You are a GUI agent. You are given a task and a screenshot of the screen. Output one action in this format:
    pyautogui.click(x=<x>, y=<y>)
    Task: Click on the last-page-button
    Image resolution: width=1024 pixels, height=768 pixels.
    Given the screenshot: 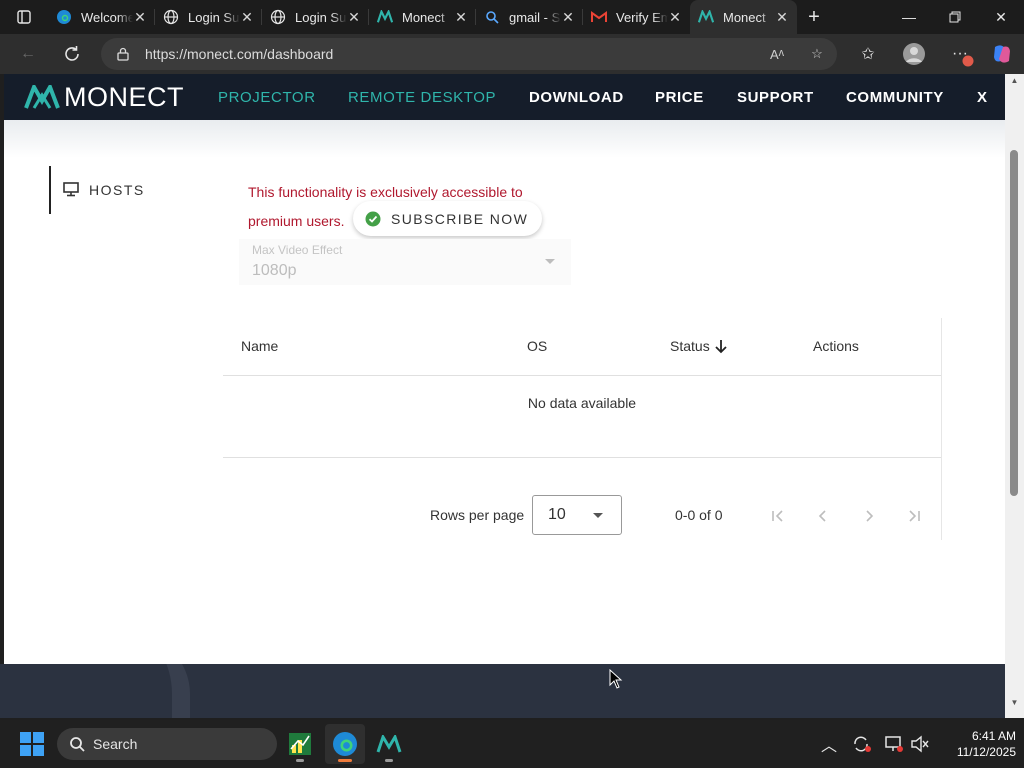 What is the action you would take?
    pyautogui.click(x=914, y=516)
    